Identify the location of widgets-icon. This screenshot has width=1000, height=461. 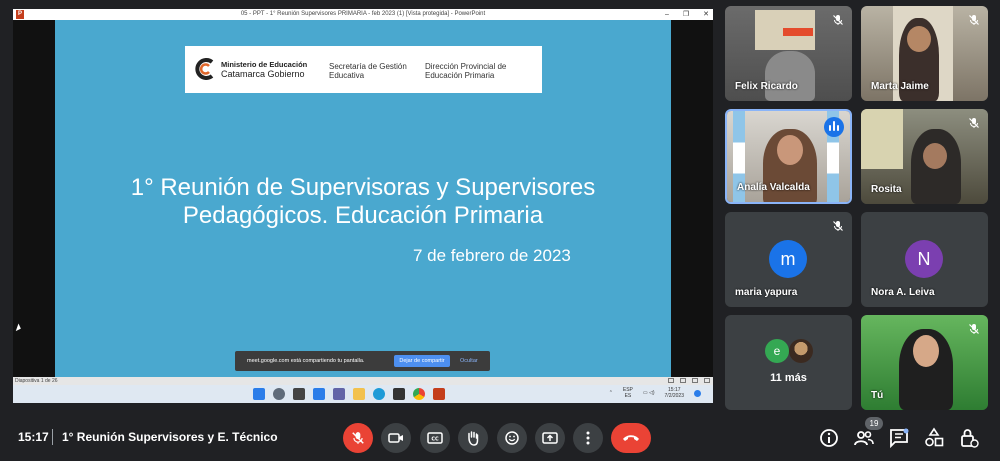
(319, 394).